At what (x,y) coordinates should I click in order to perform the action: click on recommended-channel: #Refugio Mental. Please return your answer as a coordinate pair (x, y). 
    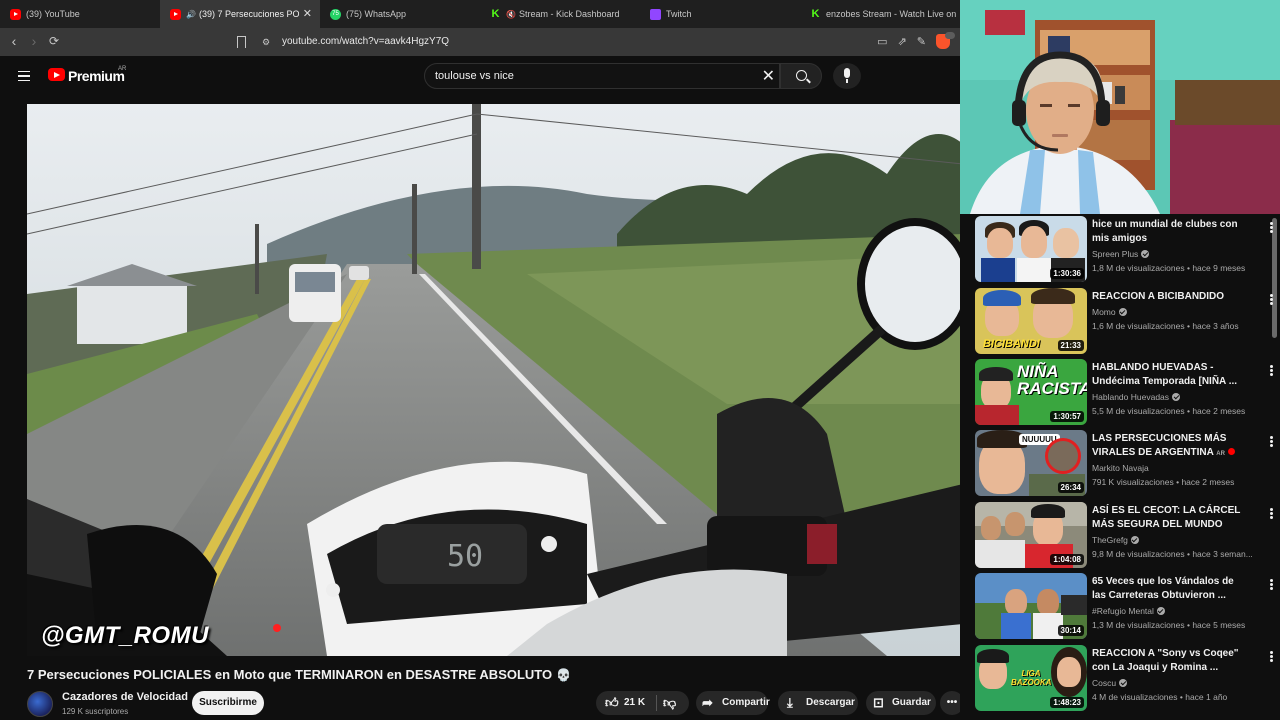
    Looking at the image, I should click on (1128, 611).